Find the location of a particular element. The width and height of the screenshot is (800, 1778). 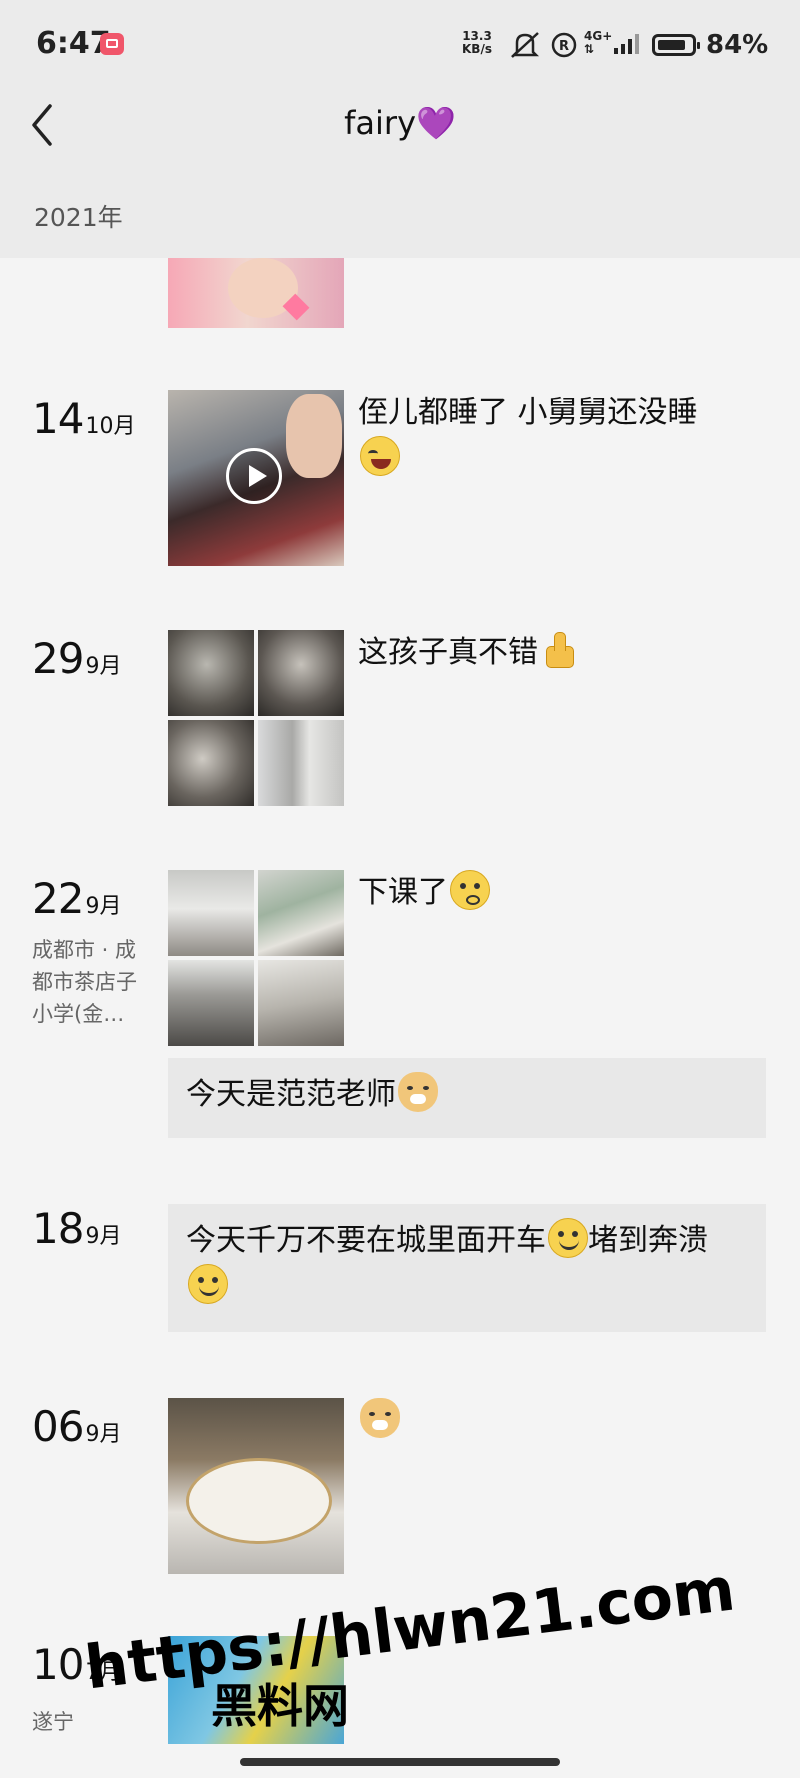

year-label: 2021年 is located at coordinates (78, 217).